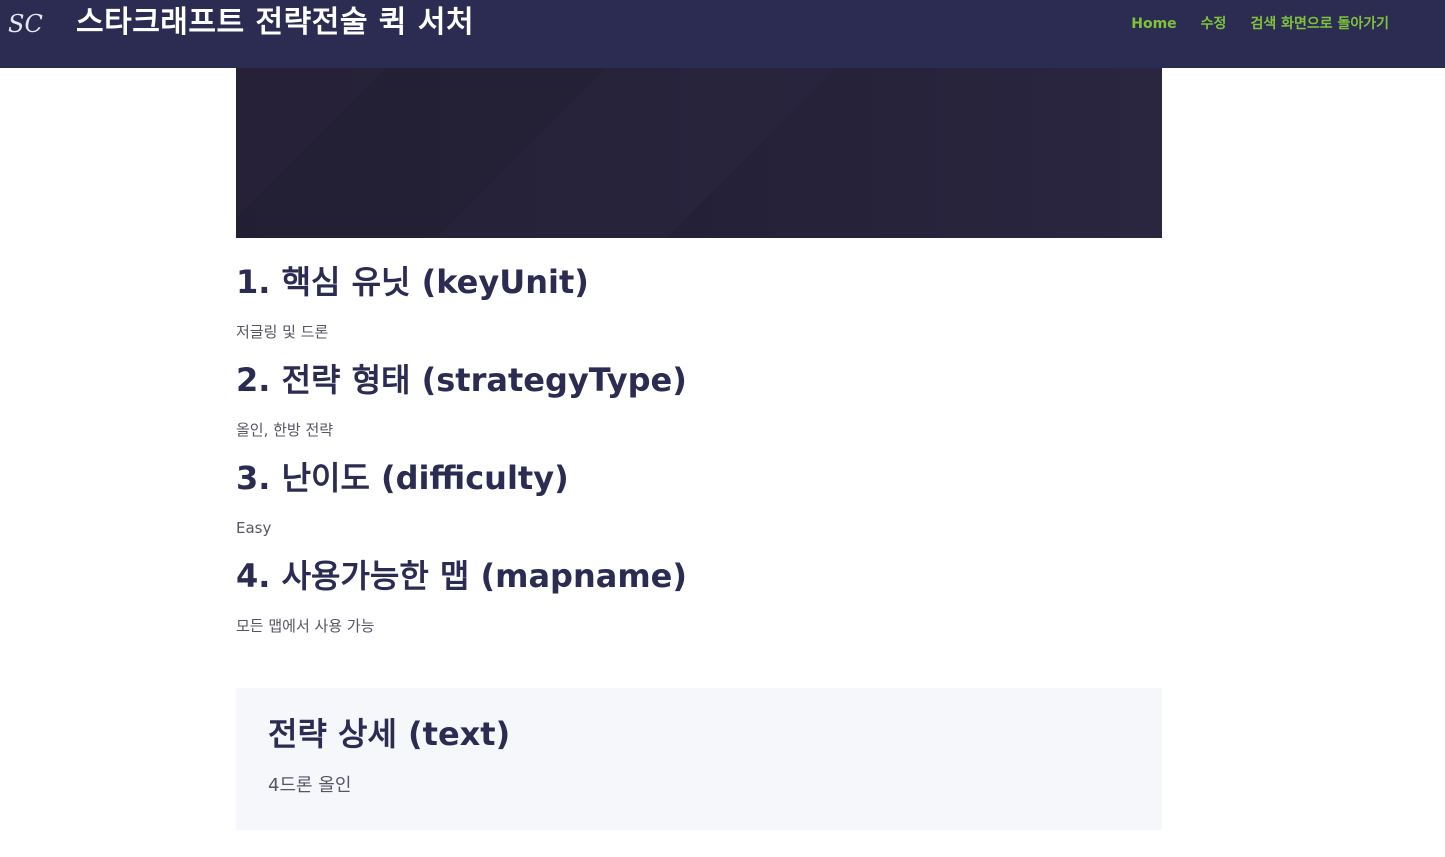  What do you see at coordinates (461, 380) in the screenshot?
I see `strategy-type-heading: 2. 전략 형태 (strategyType)` at bounding box center [461, 380].